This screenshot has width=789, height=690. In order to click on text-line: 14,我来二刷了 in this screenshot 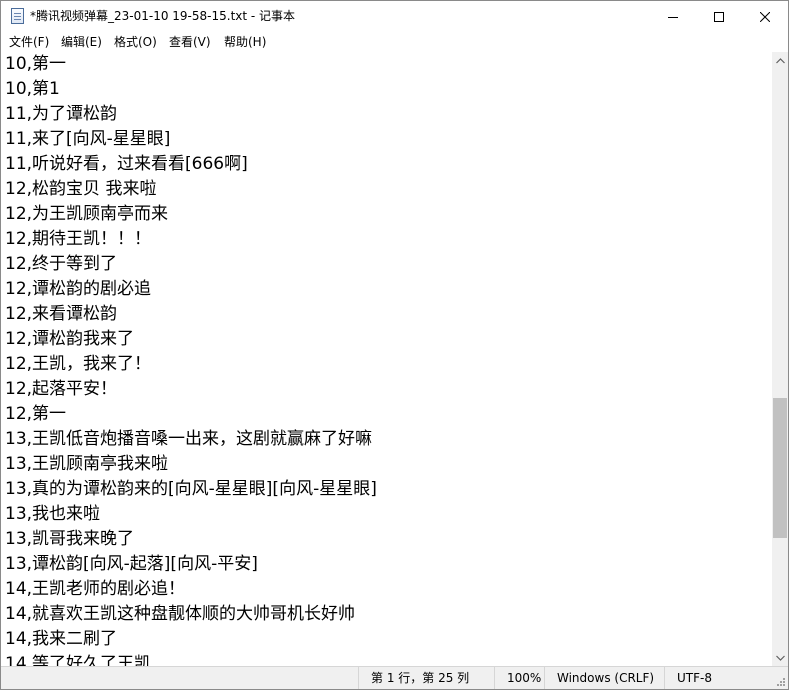, I will do `click(61, 639)`.